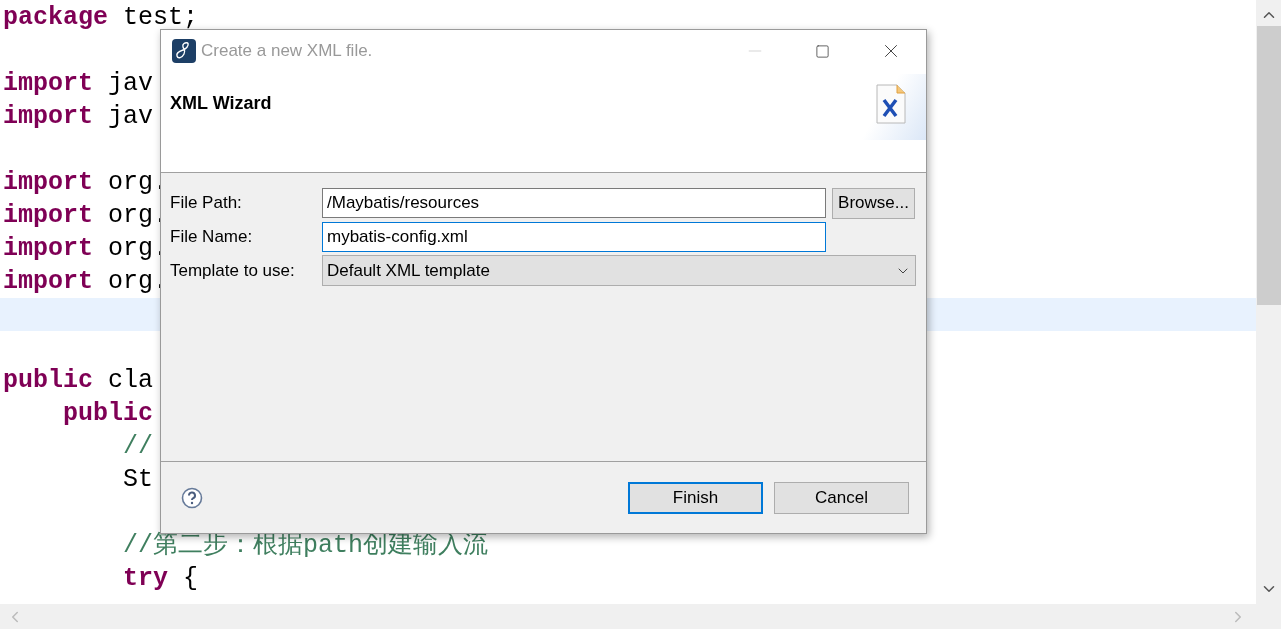 This screenshot has width=1281, height=629. Describe the element at coordinates (212, 237) in the screenshot. I see `field-label: File Name:` at that location.